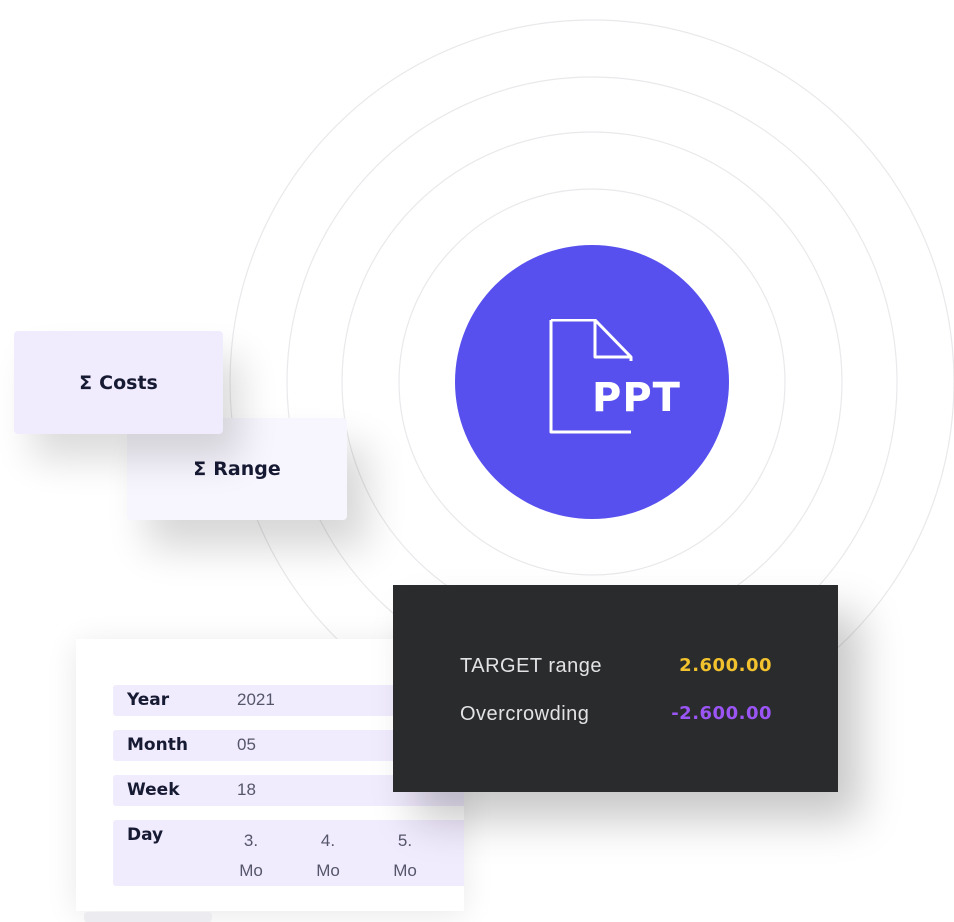  What do you see at coordinates (145, 835) in the screenshot?
I see `day-label: Day` at bounding box center [145, 835].